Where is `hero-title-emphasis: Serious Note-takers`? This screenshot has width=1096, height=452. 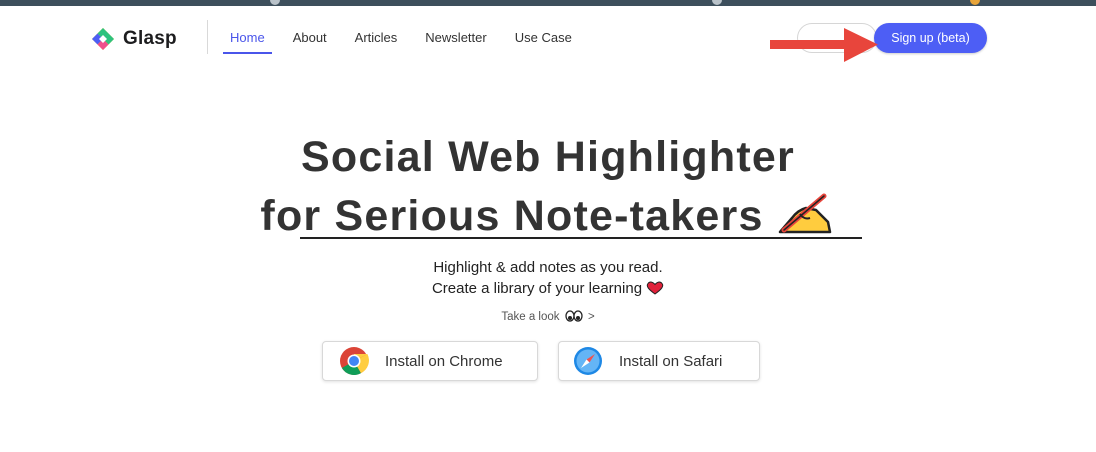
hero-title-emphasis: Serious Note-takers is located at coordinates (549, 216).